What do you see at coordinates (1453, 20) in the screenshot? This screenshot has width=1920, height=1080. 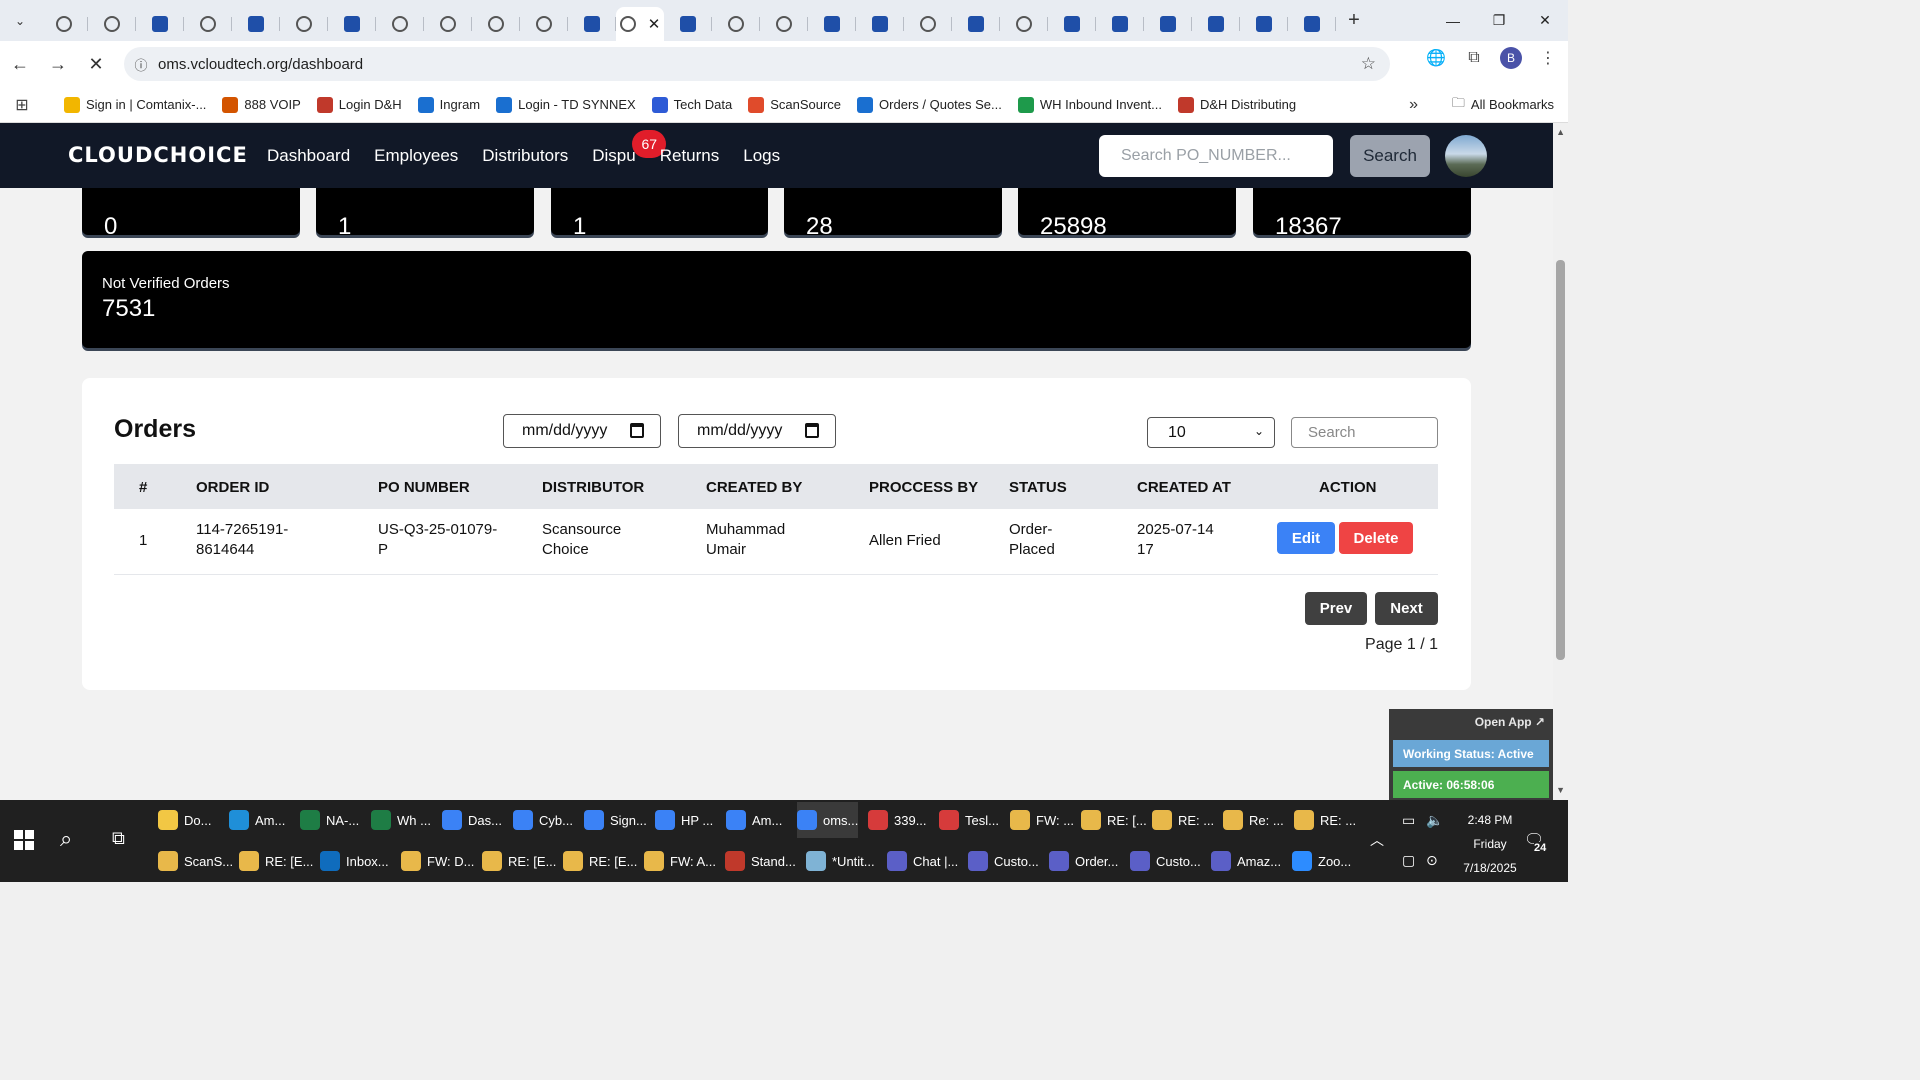 I see `minimize-icon: —` at bounding box center [1453, 20].